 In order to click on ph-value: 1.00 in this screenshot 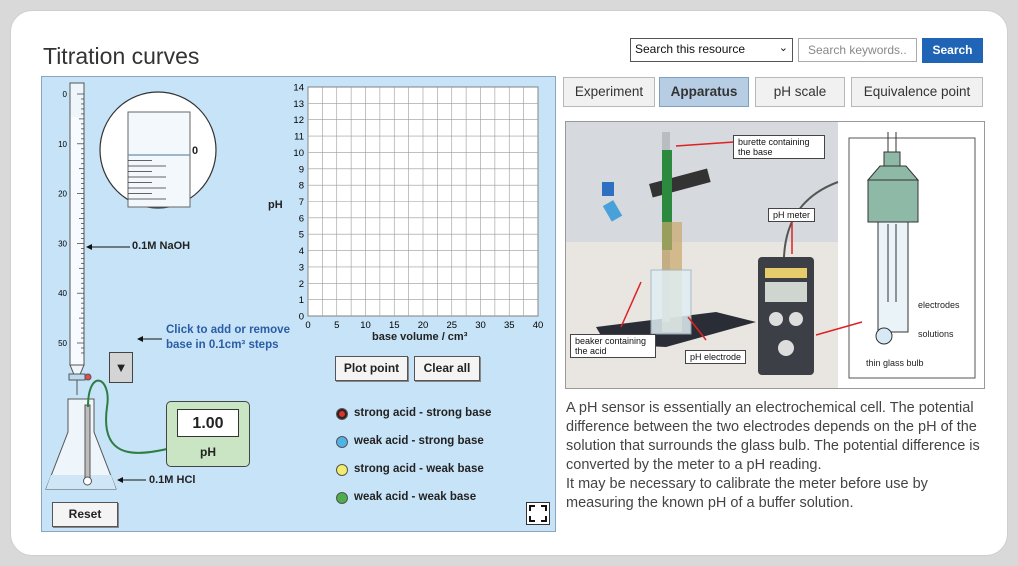, I will do `click(208, 423)`.